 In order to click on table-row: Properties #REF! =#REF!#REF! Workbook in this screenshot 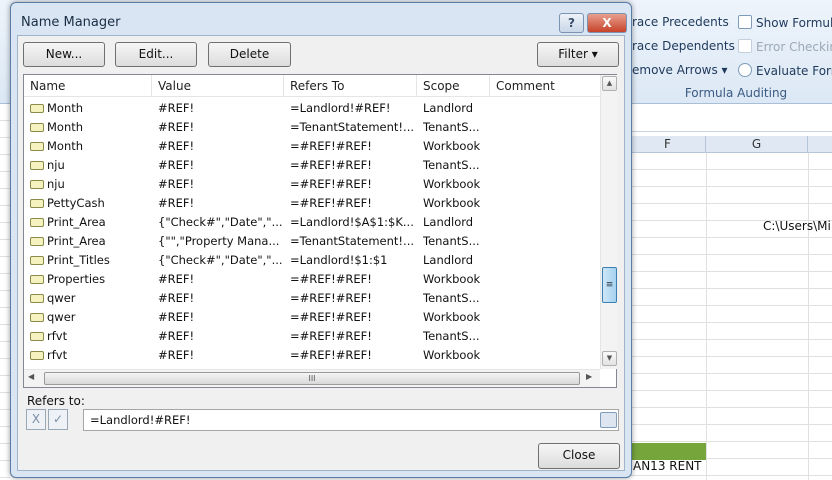, I will do `click(312, 279)`.